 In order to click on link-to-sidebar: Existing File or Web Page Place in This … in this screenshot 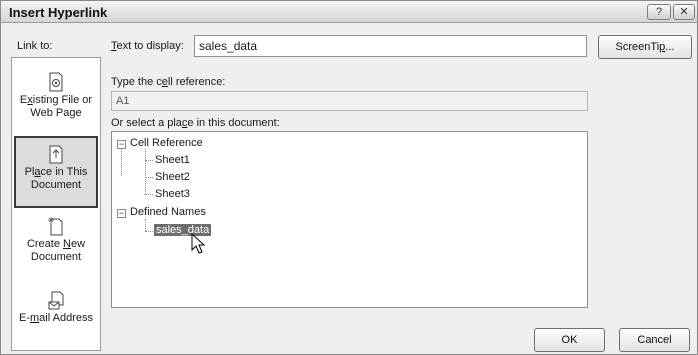, I will do `click(56, 204)`.